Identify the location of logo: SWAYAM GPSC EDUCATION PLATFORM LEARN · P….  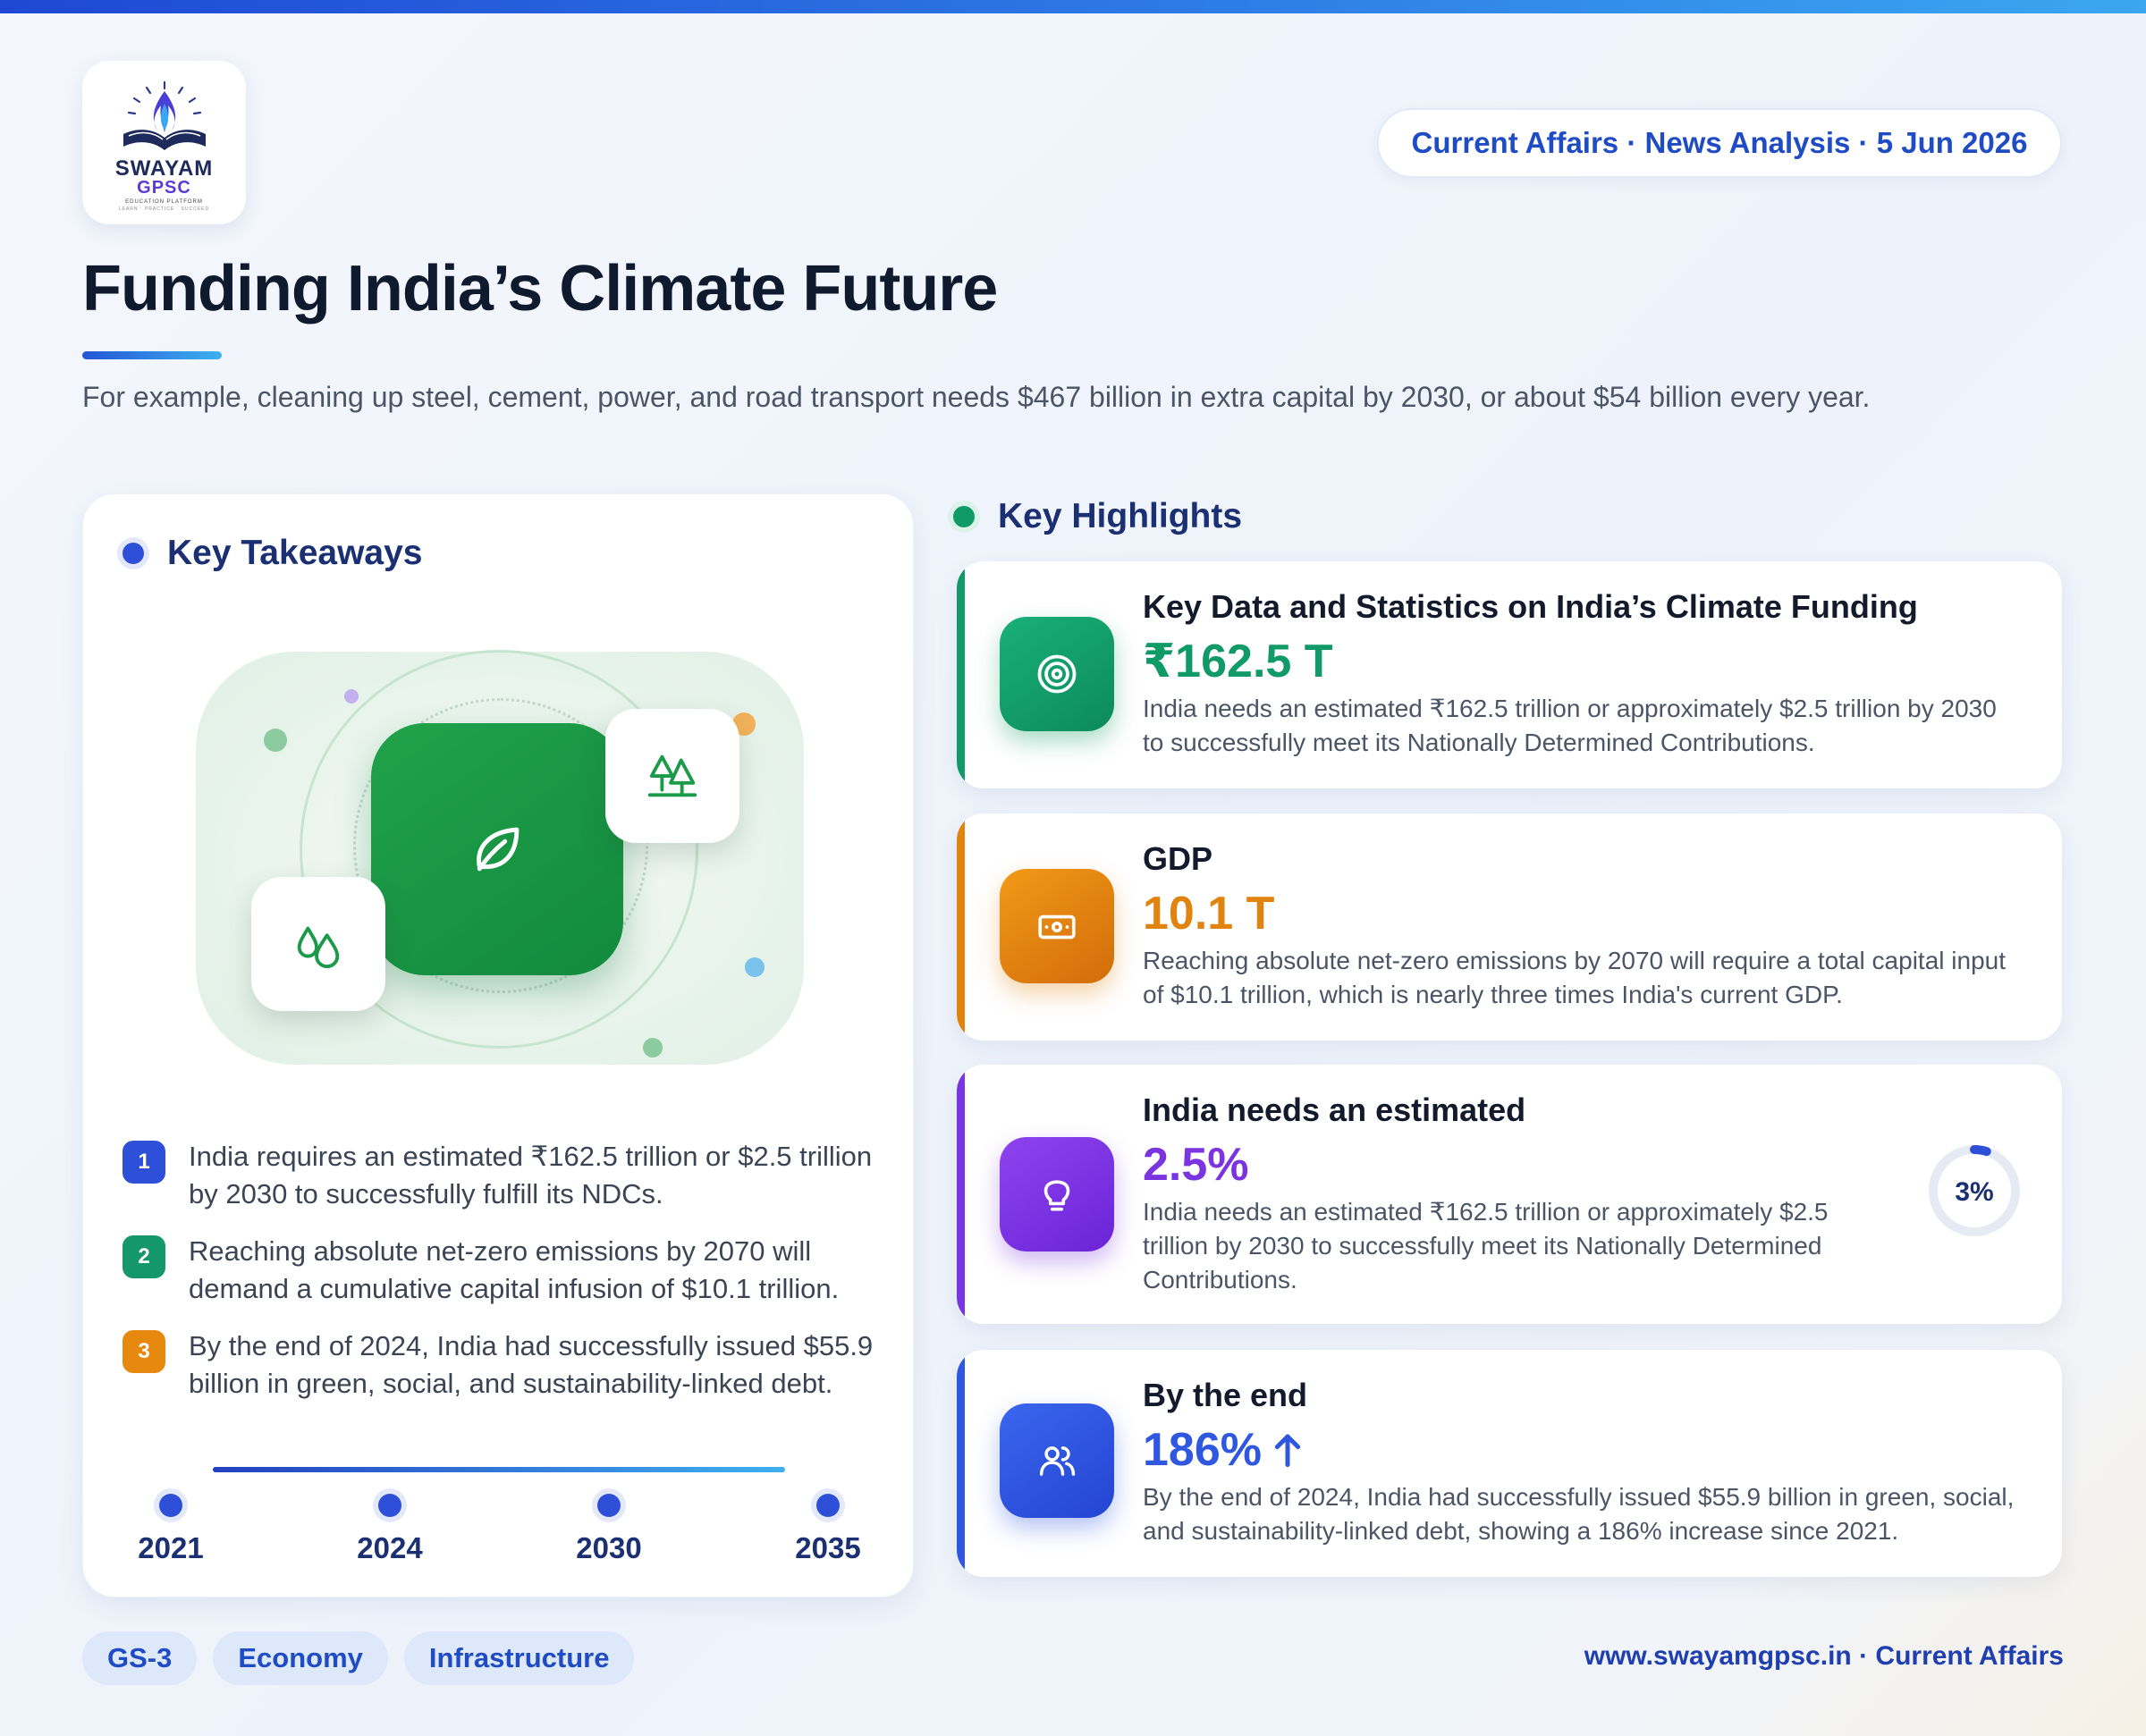
(164, 142).